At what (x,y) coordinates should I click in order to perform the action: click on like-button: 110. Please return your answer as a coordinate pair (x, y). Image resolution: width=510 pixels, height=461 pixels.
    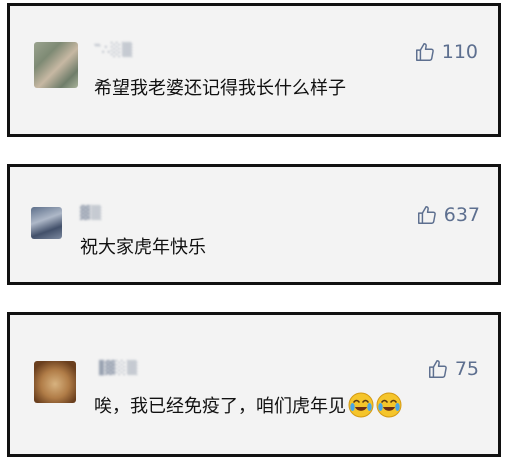
    Looking at the image, I should click on (446, 52).